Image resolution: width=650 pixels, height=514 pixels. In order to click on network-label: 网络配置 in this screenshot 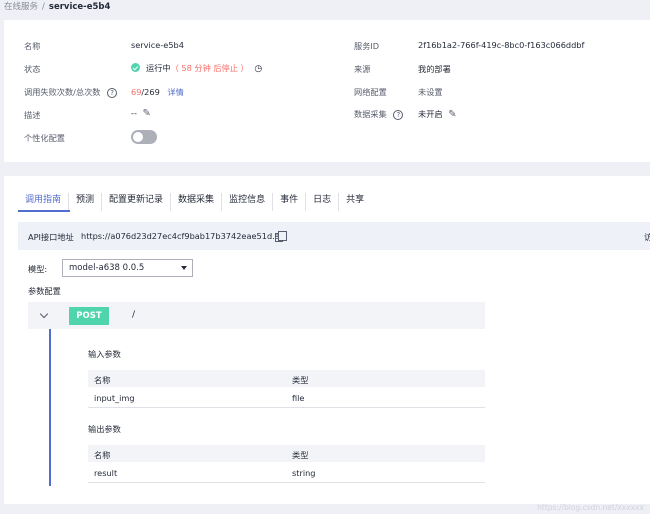, I will do `click(370, 92)`.